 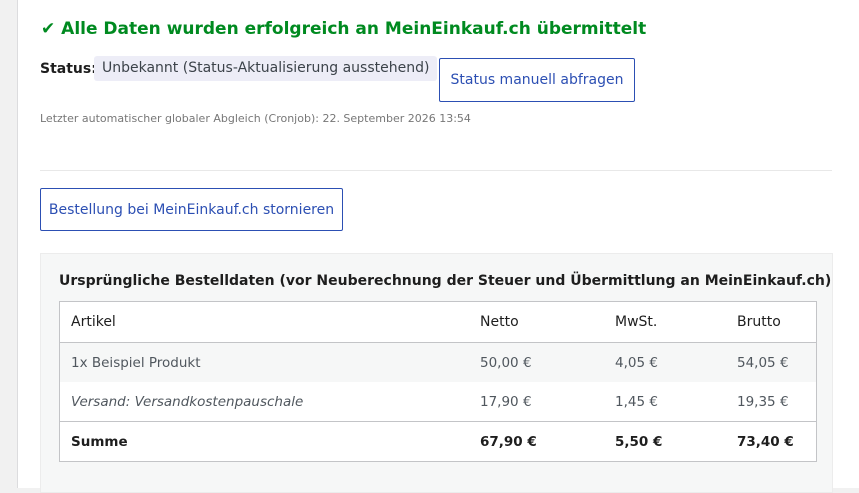 I want to click on total-gross: 73,40 €, so click(x=771, y=441).